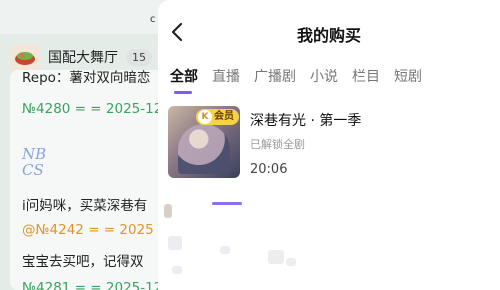 The height and width of the screenshot is (290, 500). I want to click on chat-message: i问妈咪，买菜深巷有, so click(85, 206).